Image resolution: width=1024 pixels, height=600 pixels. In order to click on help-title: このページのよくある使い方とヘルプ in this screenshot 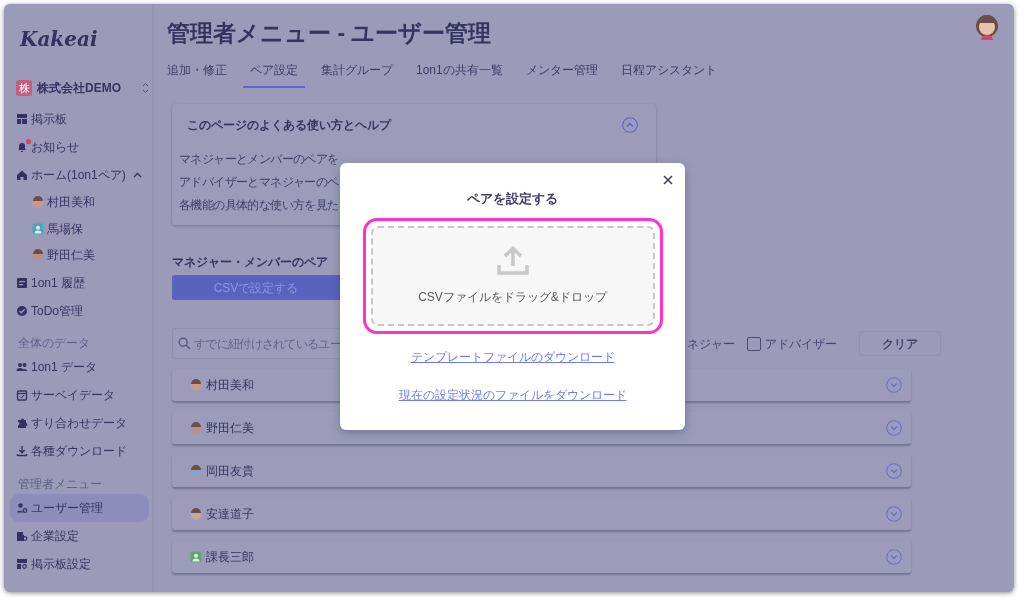, I will do `click(289, 125)`.